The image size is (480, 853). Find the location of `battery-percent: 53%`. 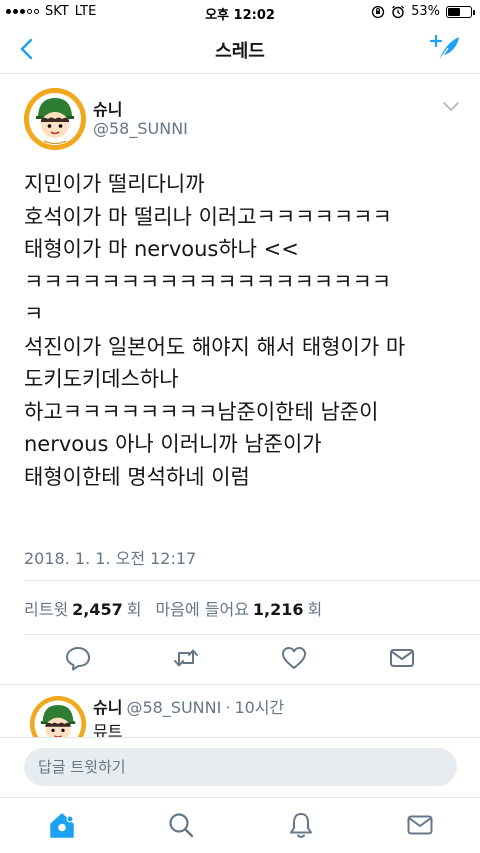

battery-percent: 53% is located at coordinates (425, 11).